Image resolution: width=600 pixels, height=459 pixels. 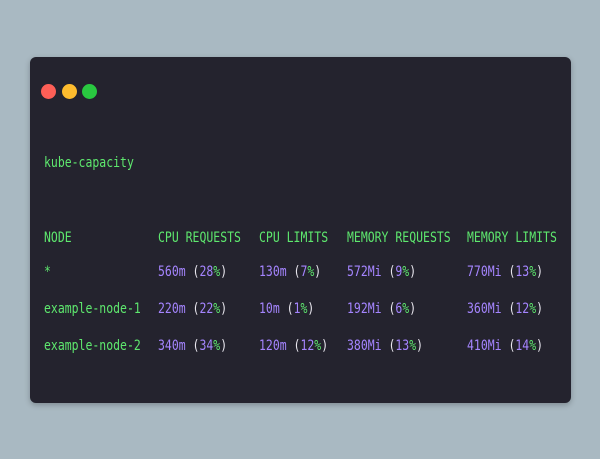 I want to click on memory-requests-cell: 192Mi (6%), so click(x=381, y=309).